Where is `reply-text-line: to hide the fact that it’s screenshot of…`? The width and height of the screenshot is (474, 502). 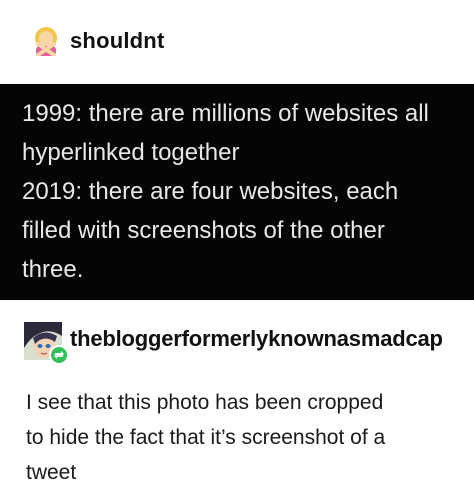 reply-text-line: to hide the fact that it’s screenshot of… is located at coordinates (206, 437).